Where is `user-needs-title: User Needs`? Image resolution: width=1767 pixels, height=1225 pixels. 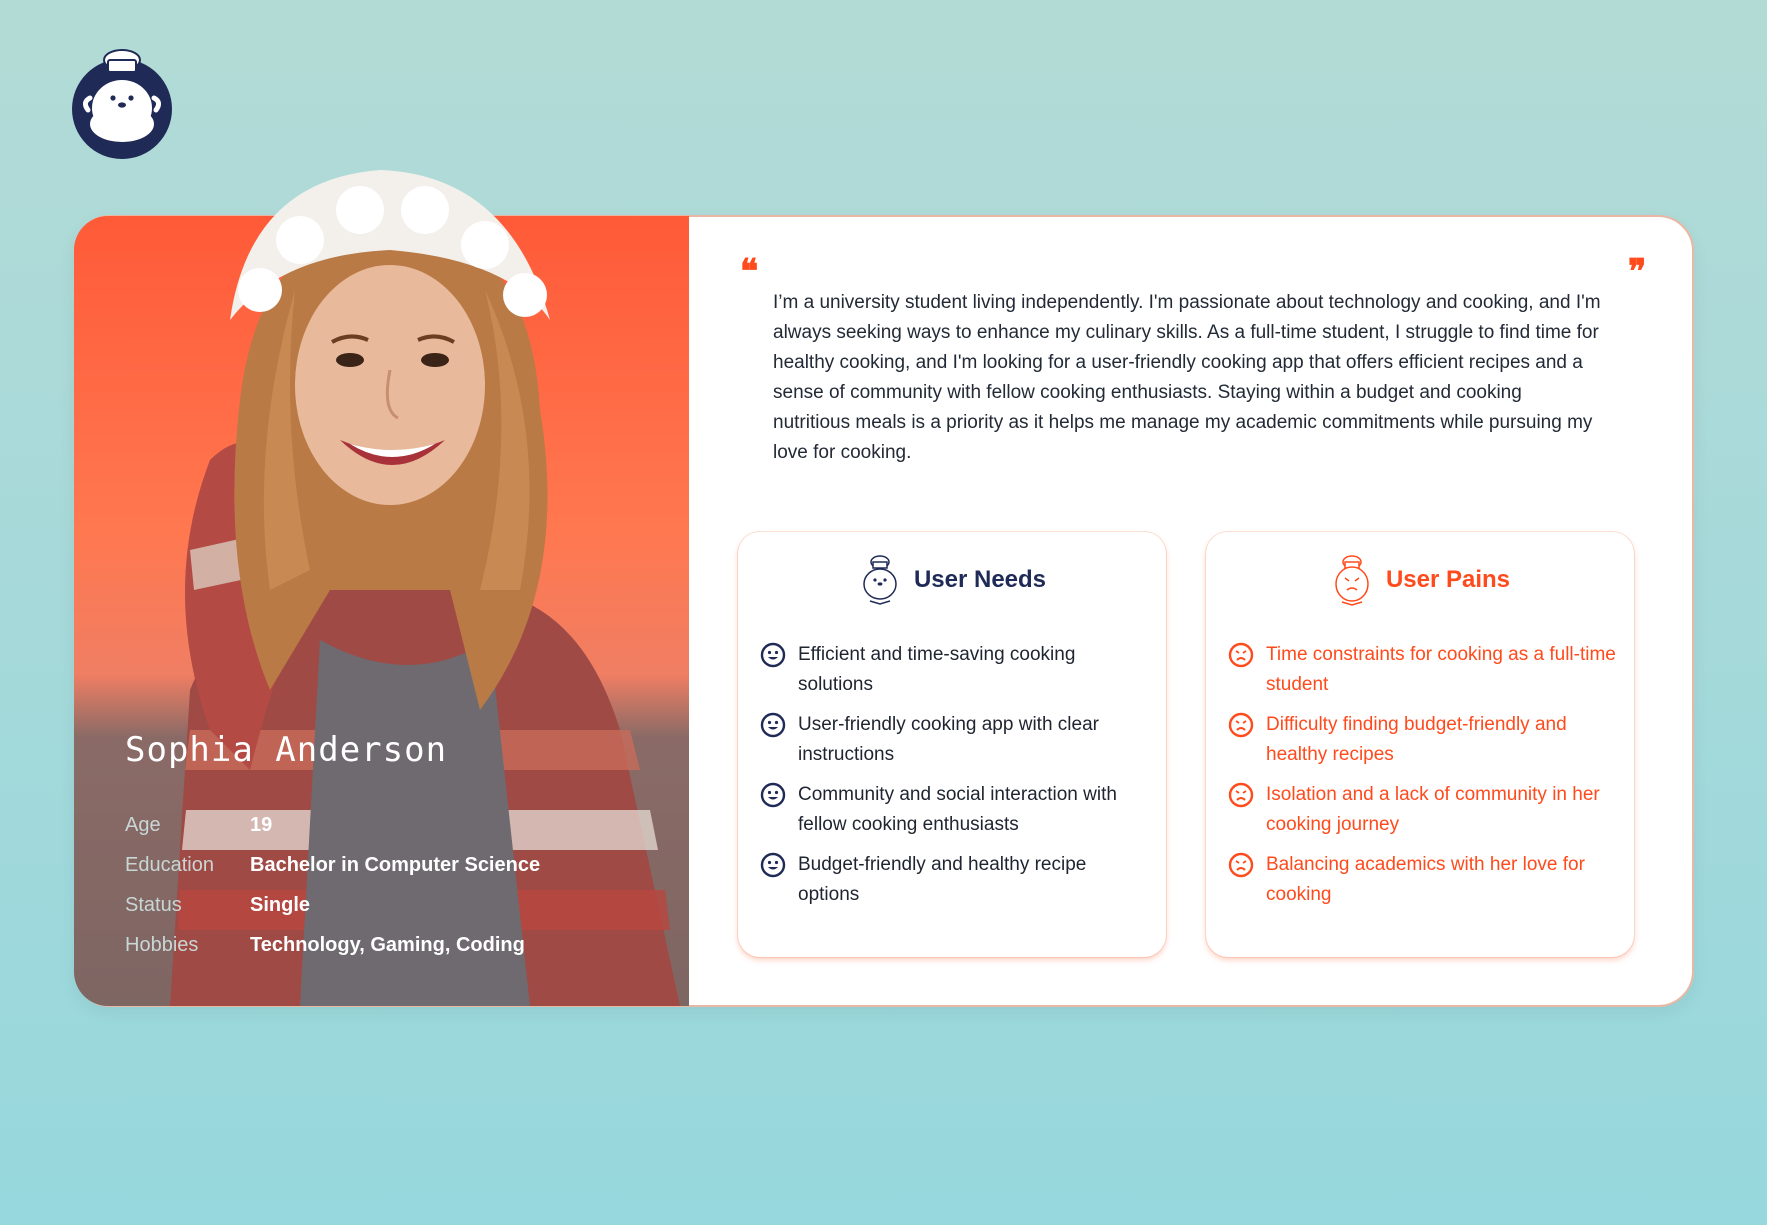
user-needs-title: User Needs is located at coordinates (980, 579).